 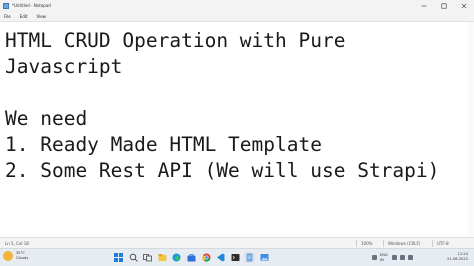 I want to click on window-controls, so click(x=444, y=5).